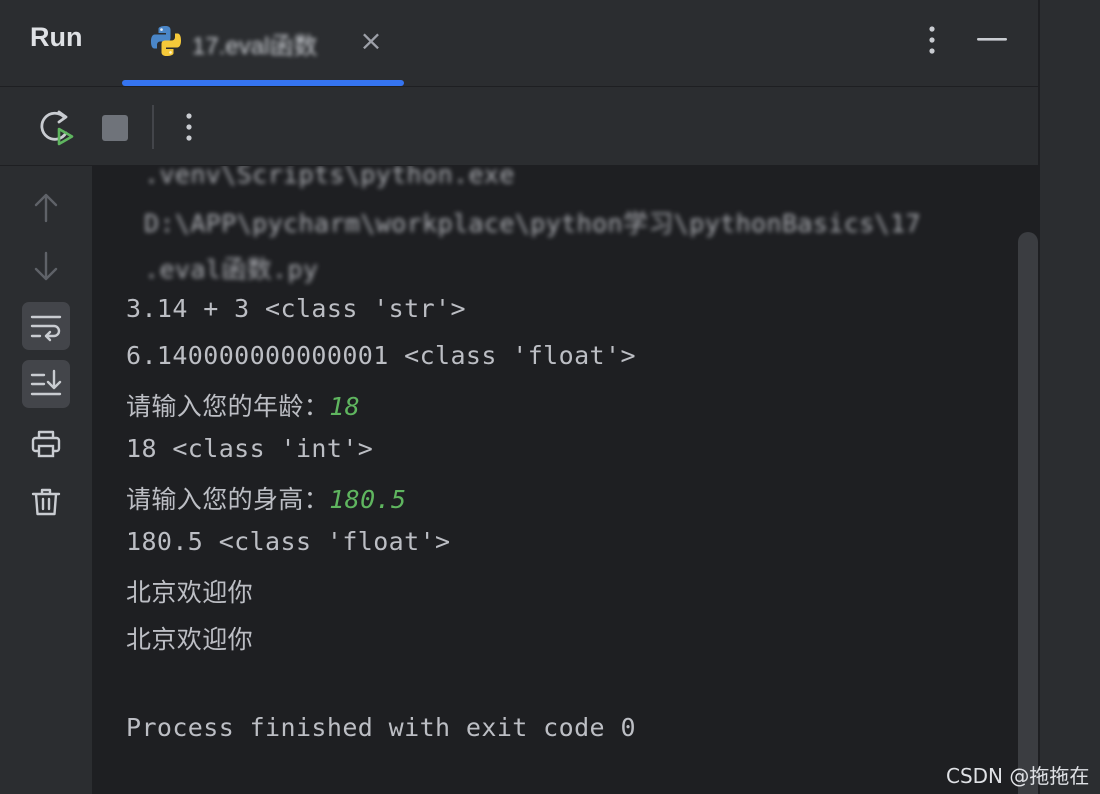 The width and height of the screenshot is (1100, 794). I want to click on print-icon, so click(46, 444).